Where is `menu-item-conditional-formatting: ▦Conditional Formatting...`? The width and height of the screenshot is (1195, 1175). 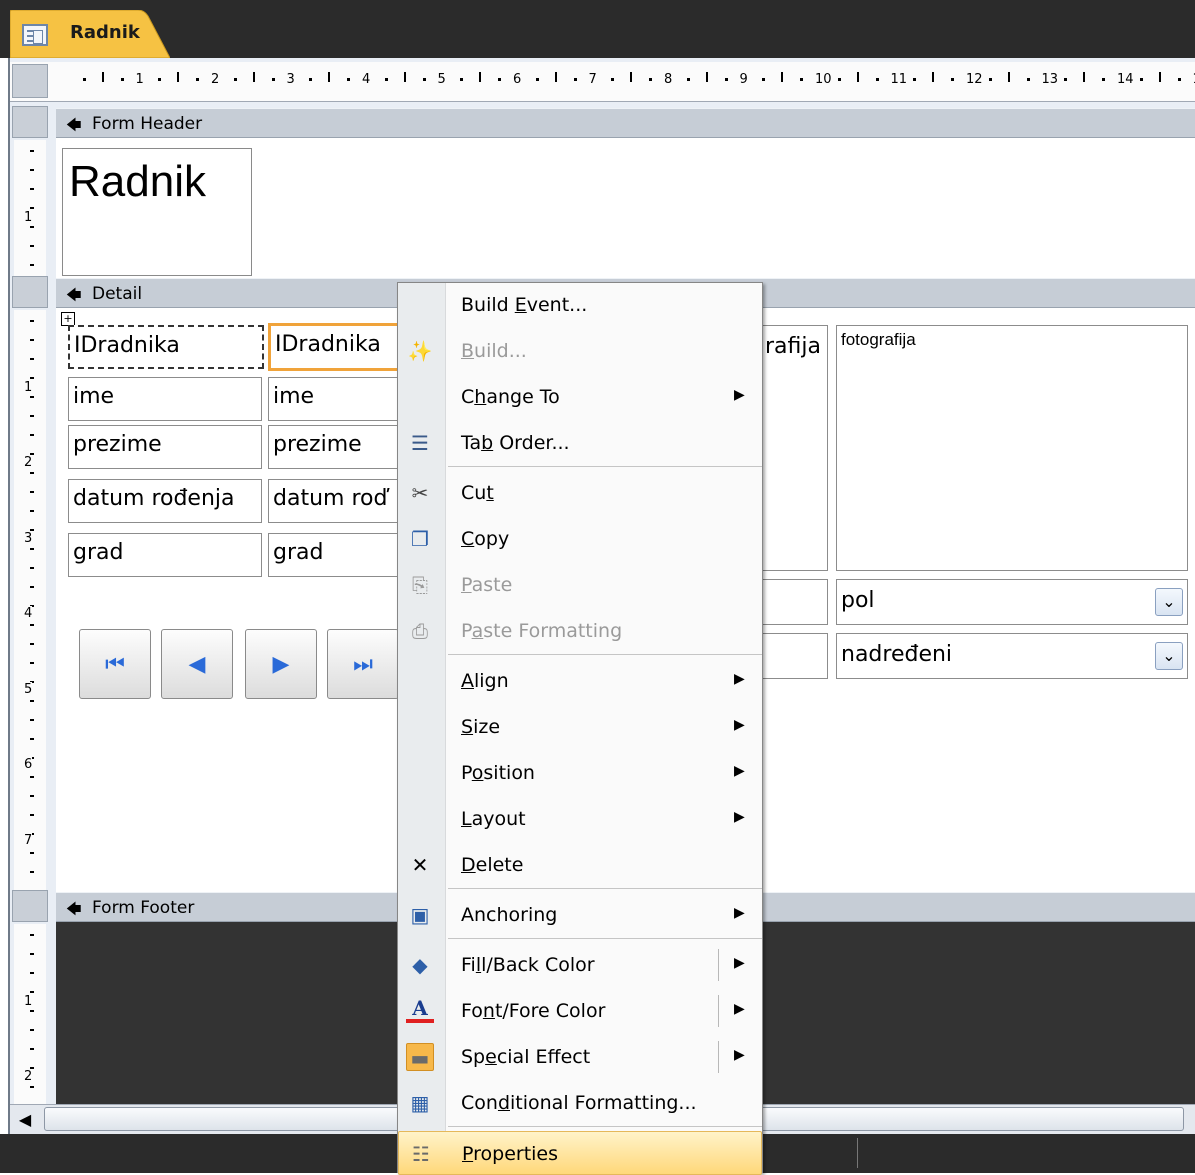
menu-item-conditional-formatting: ▦Conditional Formatting... is located at coordinates (580, 1103).